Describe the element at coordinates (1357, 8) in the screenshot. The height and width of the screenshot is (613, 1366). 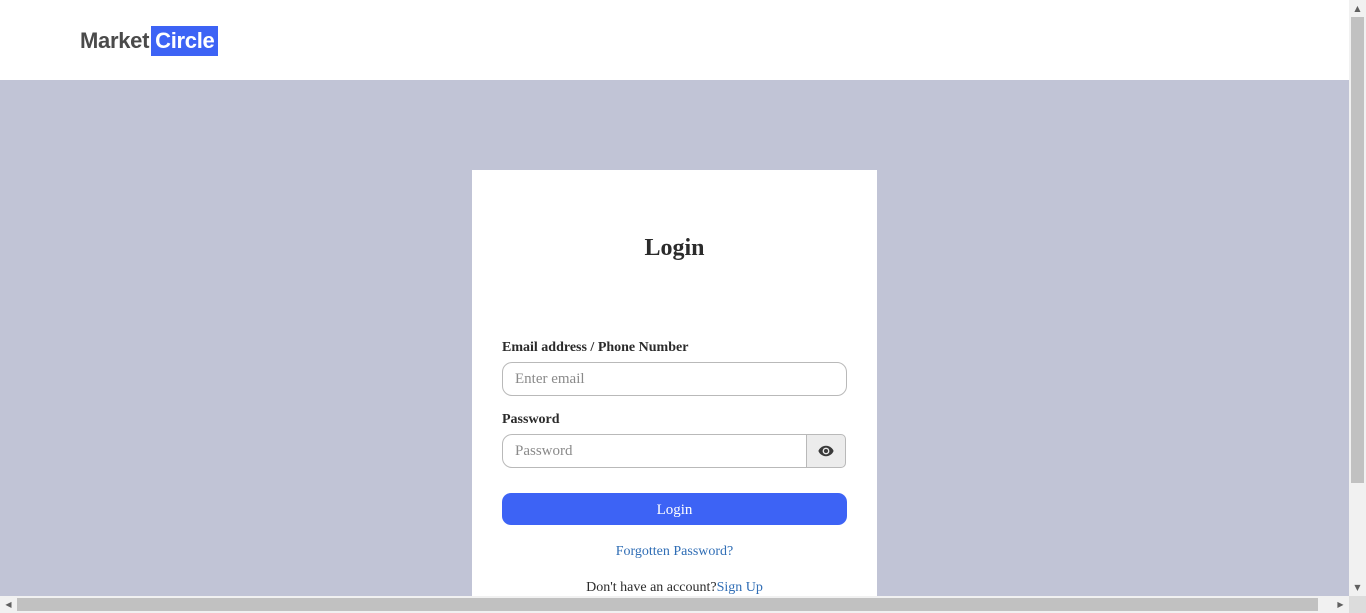
I see `scroll-up-arrow-icon: ▲` at that location.